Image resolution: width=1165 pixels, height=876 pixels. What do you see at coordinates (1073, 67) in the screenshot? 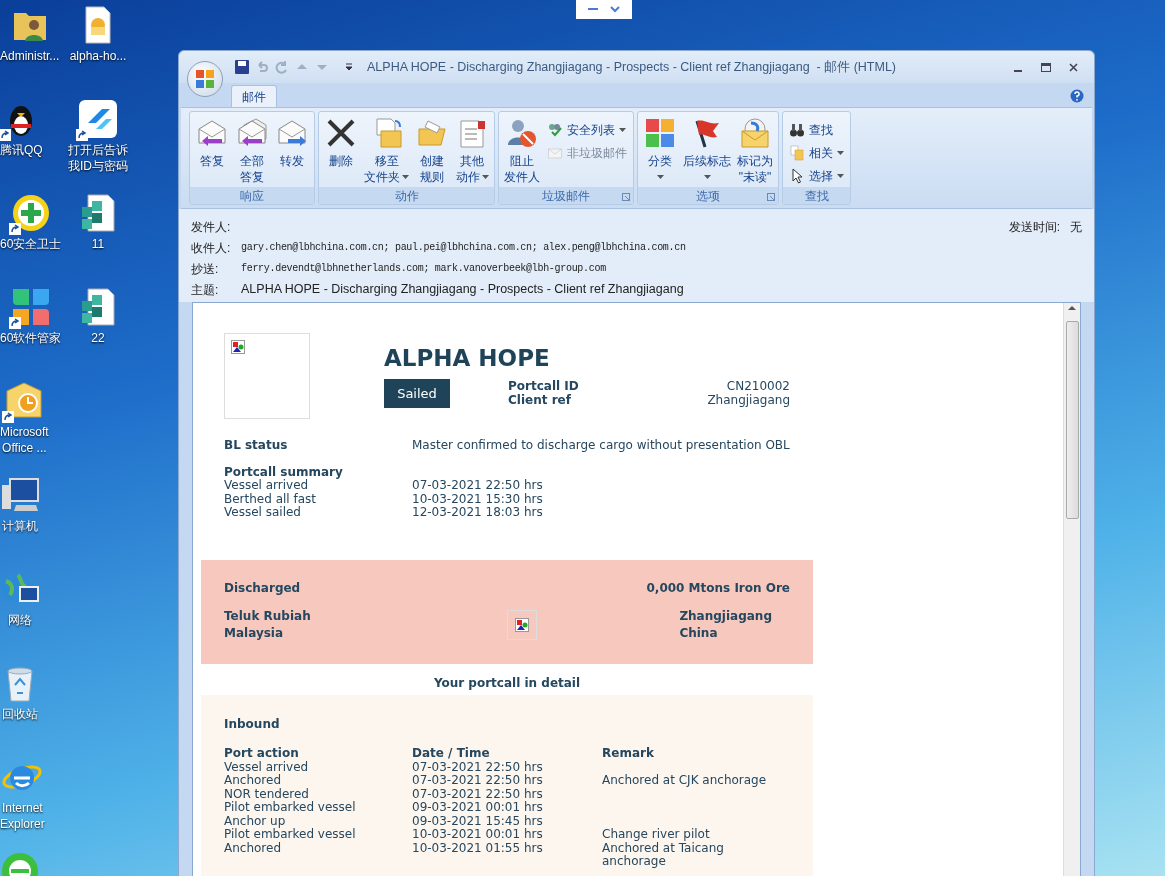
I see `close-icon` at bounding box center [1073, 67].